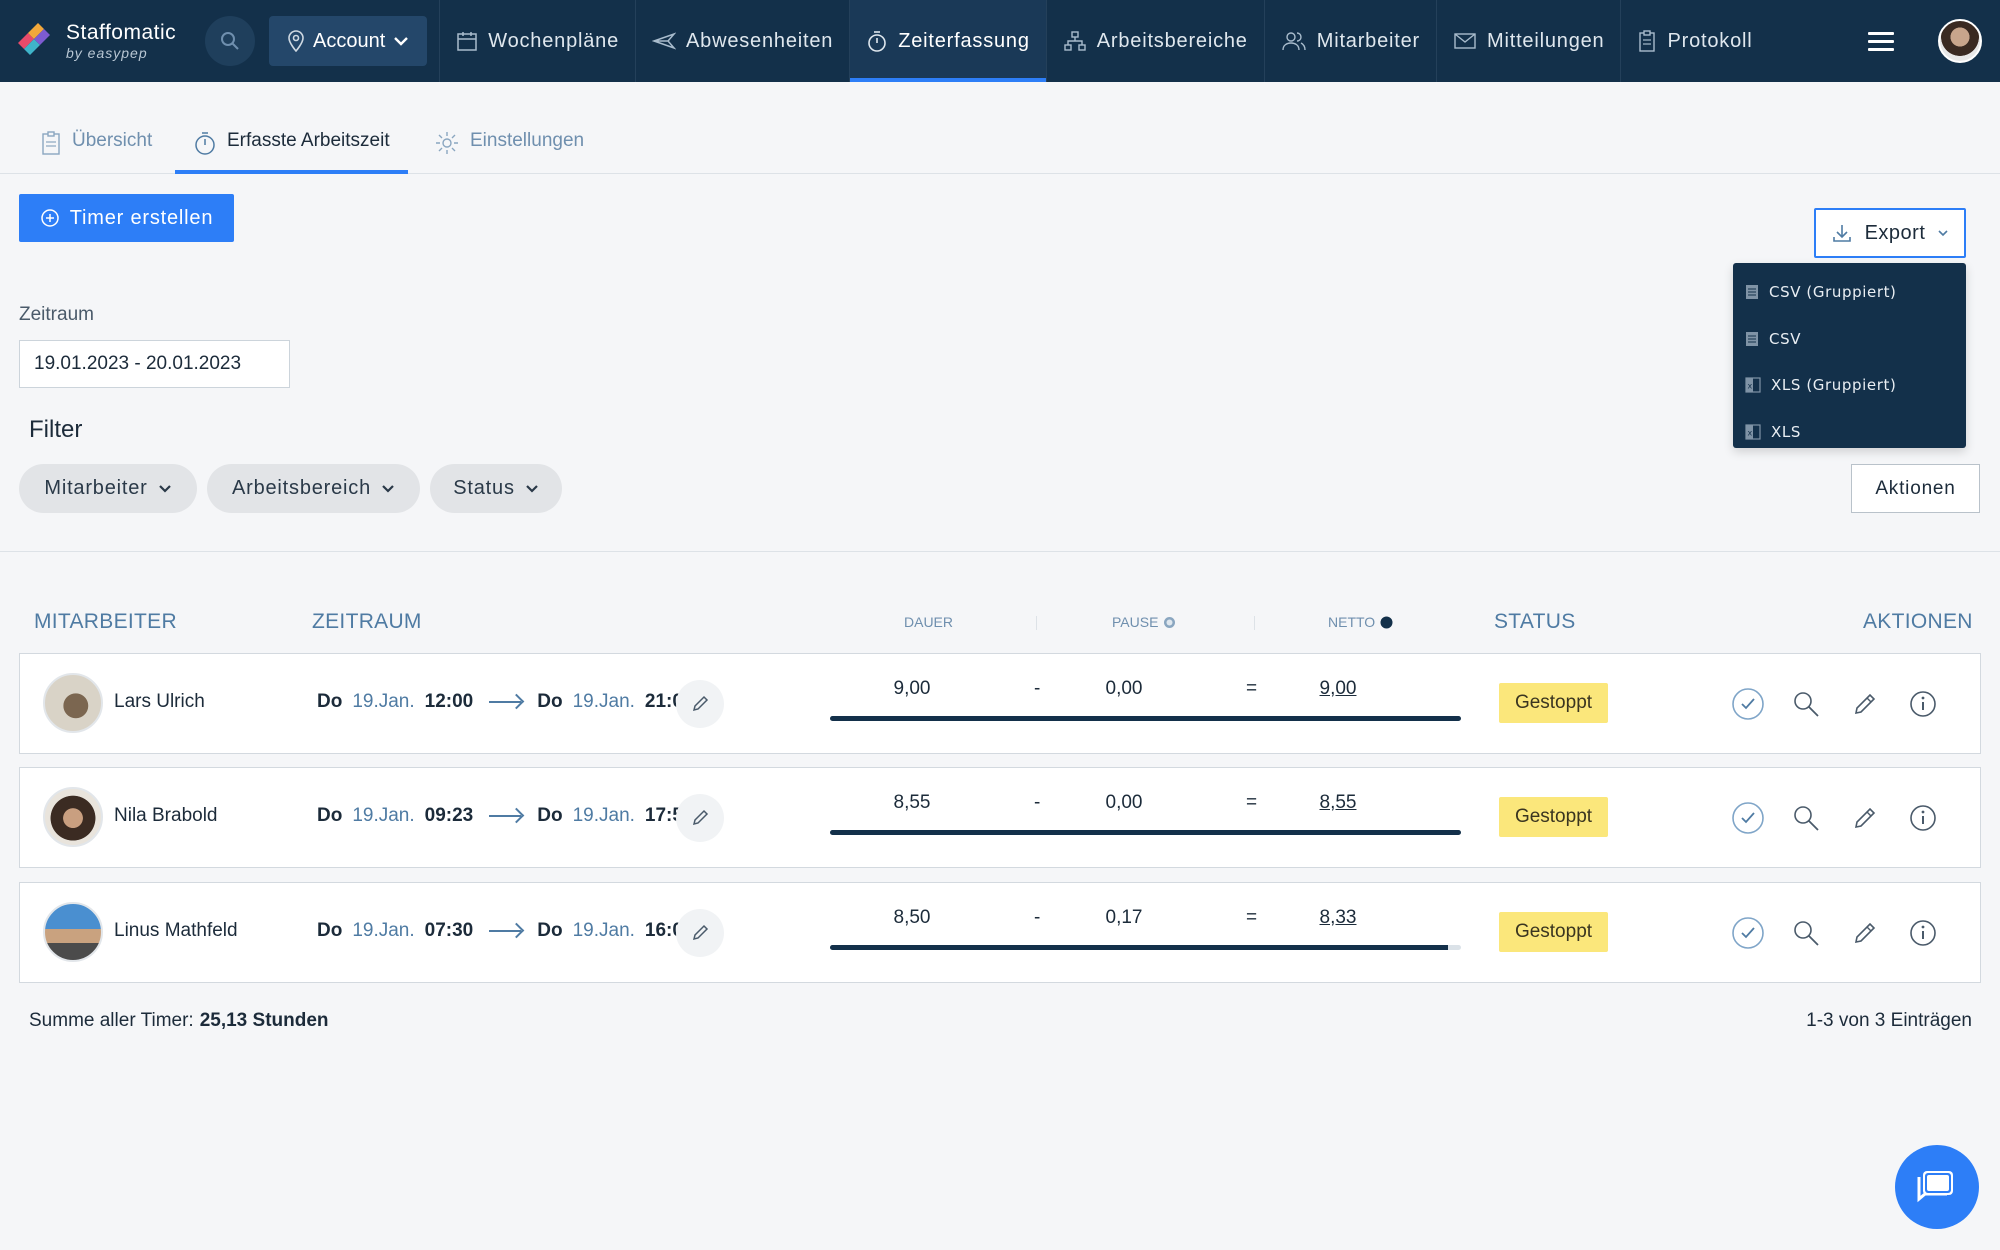  Describe the element at coordinates (264, 1020) in the screenshot. I see `total-sum-value: 25,13 Stunden` at that location.